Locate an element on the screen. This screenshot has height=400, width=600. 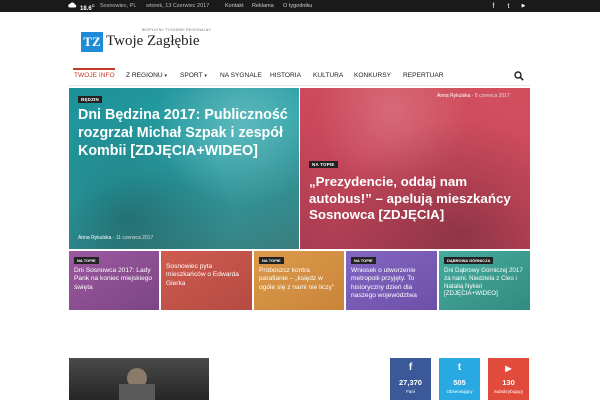
nav-item-konkursy: KONKURSY is located at coordinates (372, 75).